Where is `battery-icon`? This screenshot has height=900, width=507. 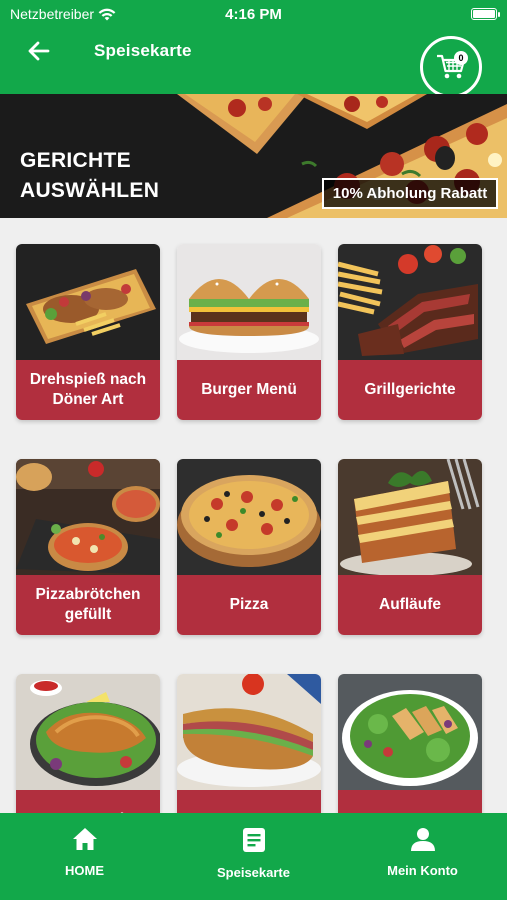 battery-icon is located at coordinates (485, 14).